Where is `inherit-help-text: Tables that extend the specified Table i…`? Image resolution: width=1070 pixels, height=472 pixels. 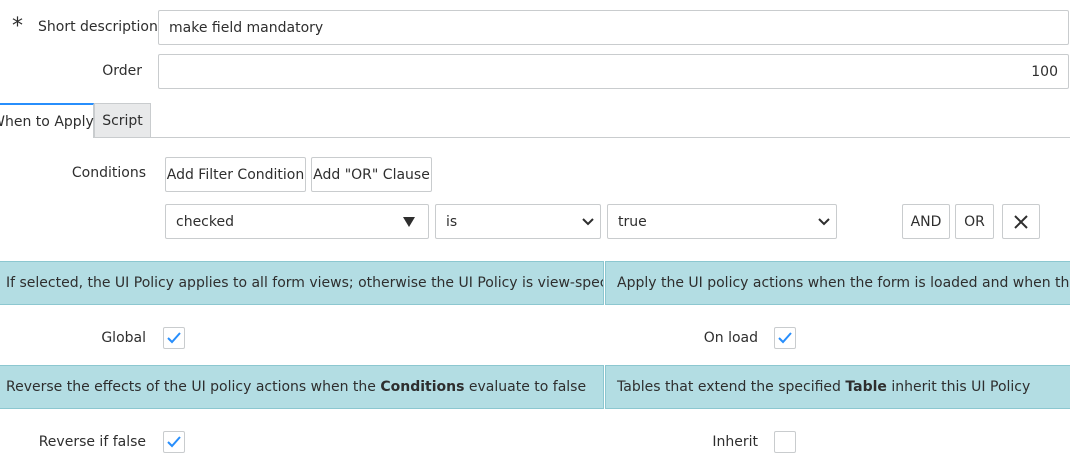
inherit-help-text: Tables that extend the specified Table i… is located at coordinates (837, 387).